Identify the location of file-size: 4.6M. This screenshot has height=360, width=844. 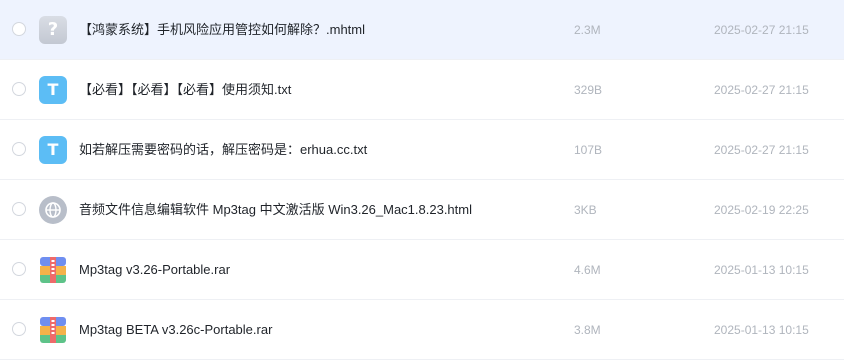
(587, 270).